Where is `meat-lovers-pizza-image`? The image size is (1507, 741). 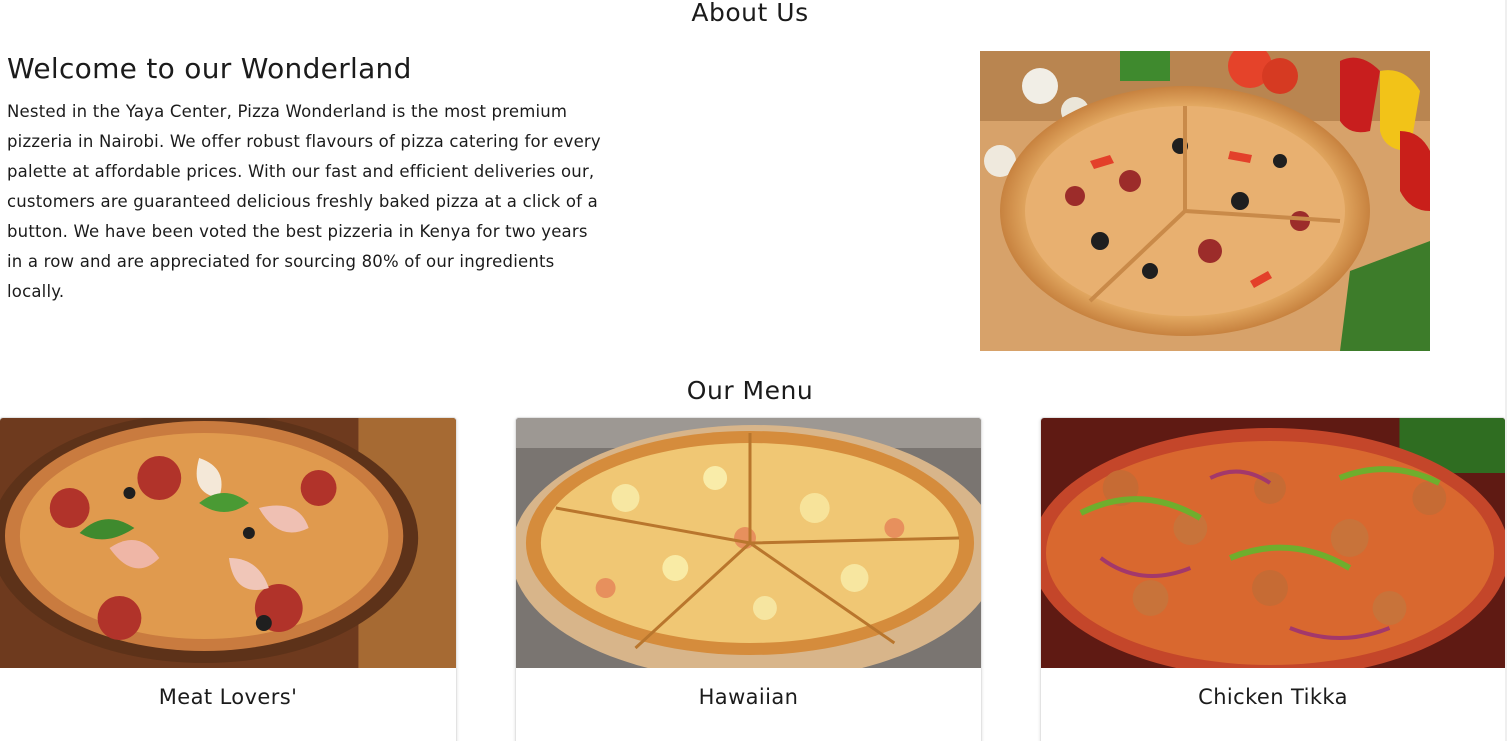
meat-lovers-pizza-image is located at coordinates (228, 543).